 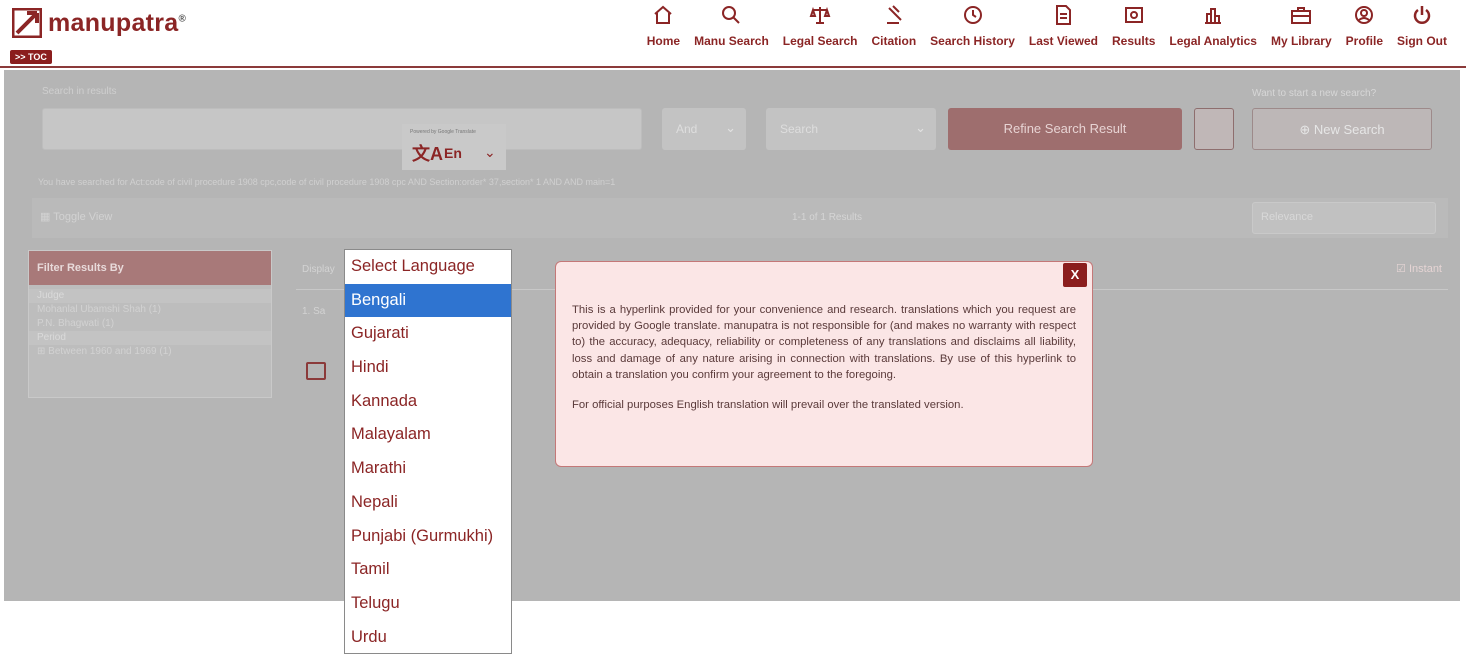 I want to click on instant-label: Instant, so click(x=1425, y=269).